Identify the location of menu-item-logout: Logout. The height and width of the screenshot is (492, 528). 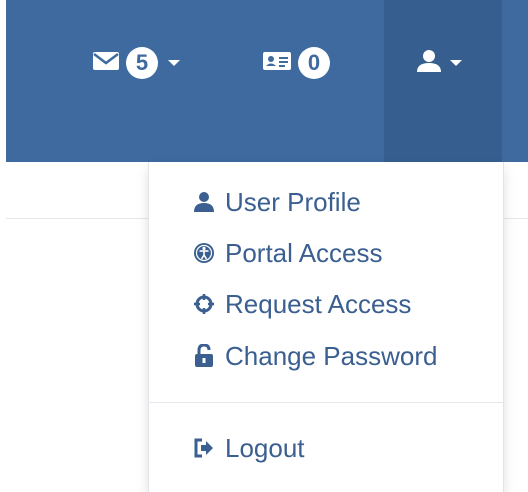
(249, 448).